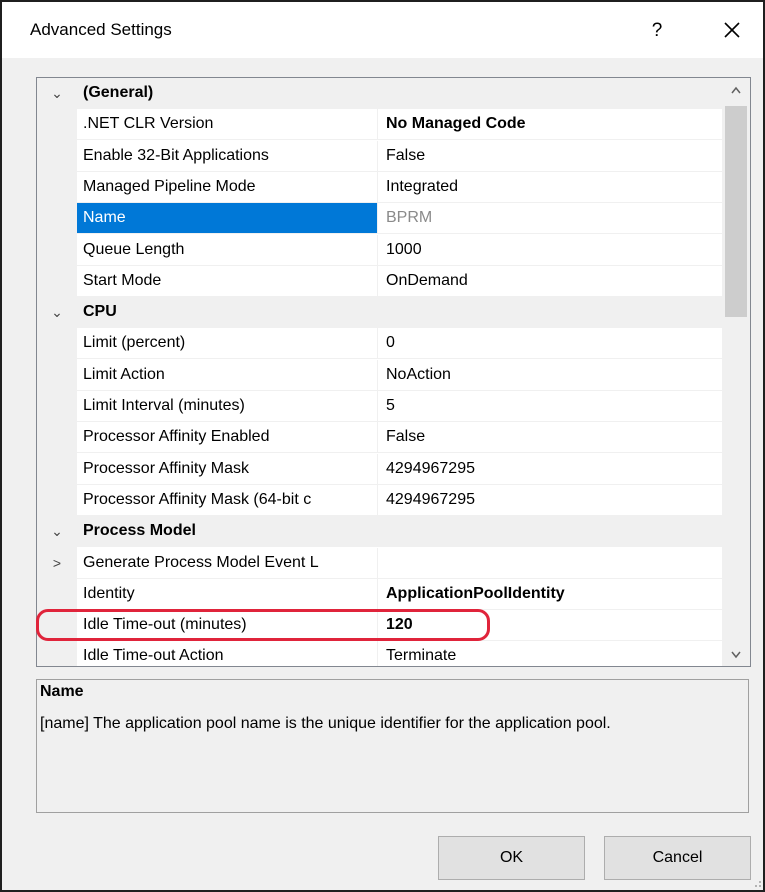  I want to click on property-value: OnDemand, so click(549, 281).